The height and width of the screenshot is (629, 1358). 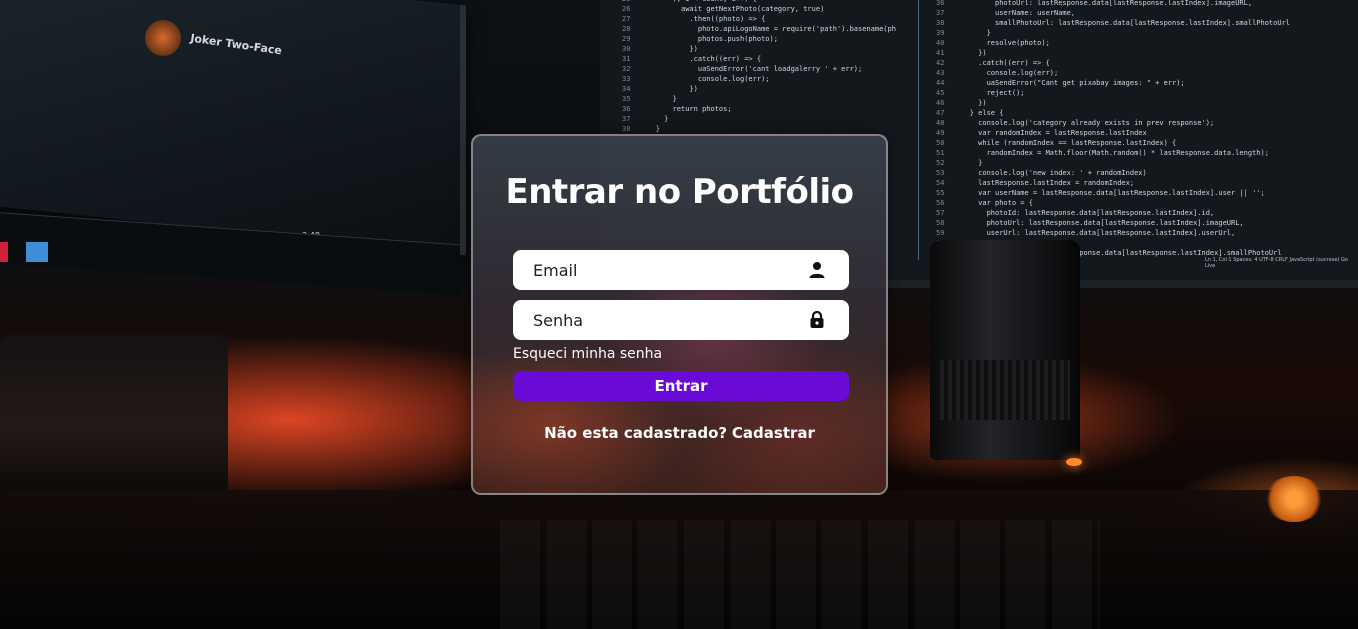 What do you see at coordinates (944, 153) in the screenshot?
I see `line-number: 51` at bounding box center [944, 153].